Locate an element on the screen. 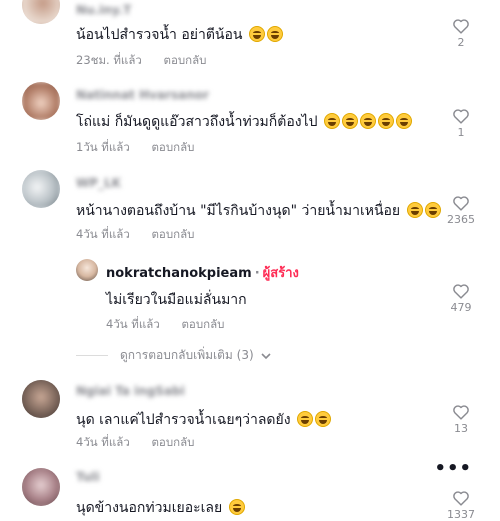 Image resolution: width=500 pixels, height=521 pixels. like-count: 479 is located at coordinates (461, 307).